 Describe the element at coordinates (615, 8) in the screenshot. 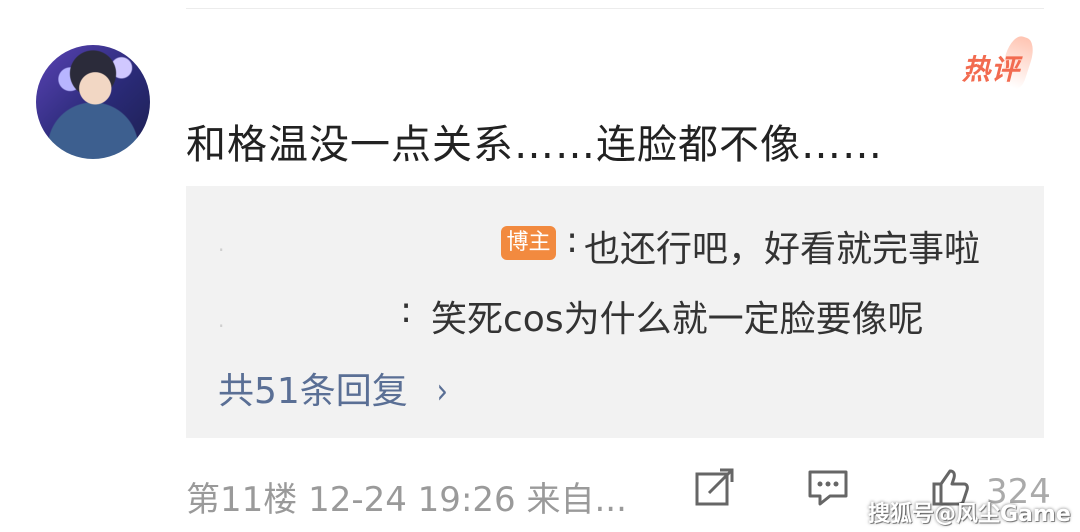

I see `top-divider` at that location.